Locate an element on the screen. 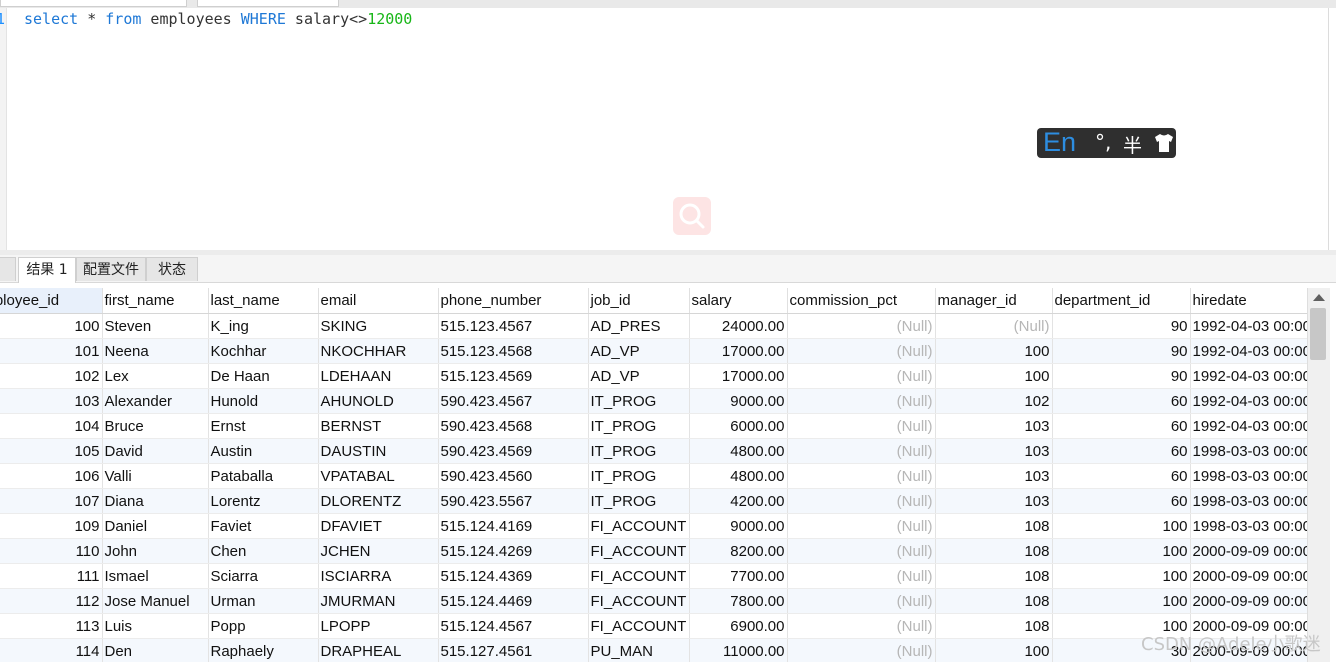 This screenshot has width=1336, height=662. cell-salary: 11000.00 is located at coordinates (738, 650).